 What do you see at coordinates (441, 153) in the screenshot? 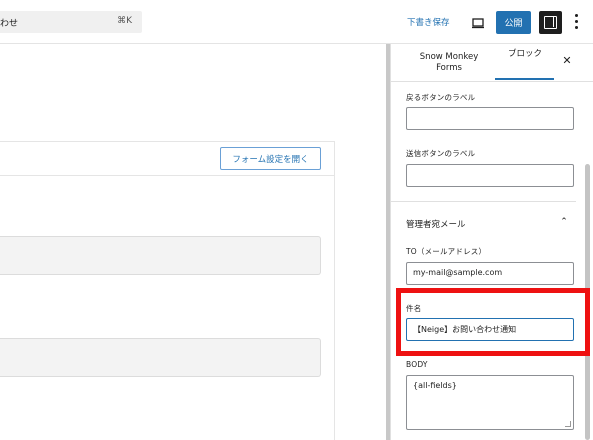
I see `submit-button-label: 送信ボタンのラベル` at bounding box center [441, 153].